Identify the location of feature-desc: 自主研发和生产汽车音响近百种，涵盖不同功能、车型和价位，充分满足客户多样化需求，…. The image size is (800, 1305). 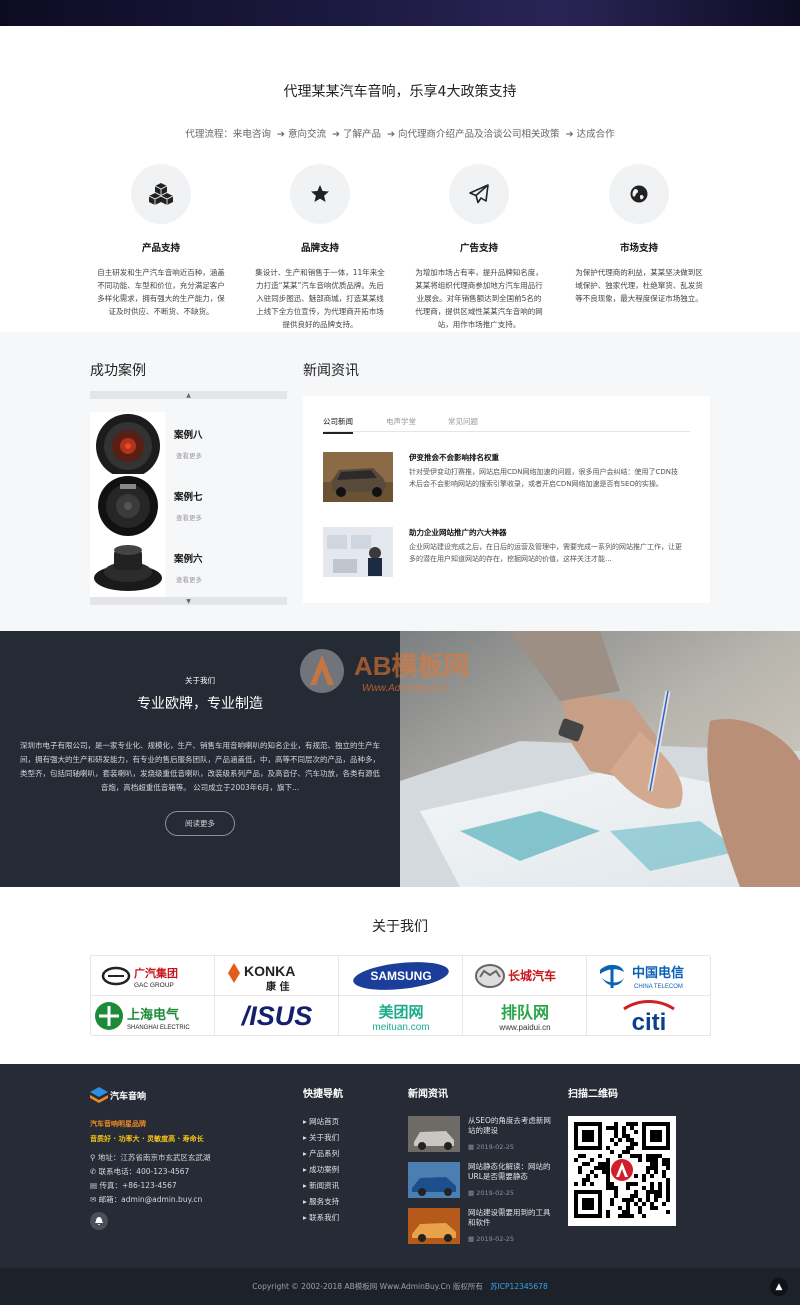
(161, 292).